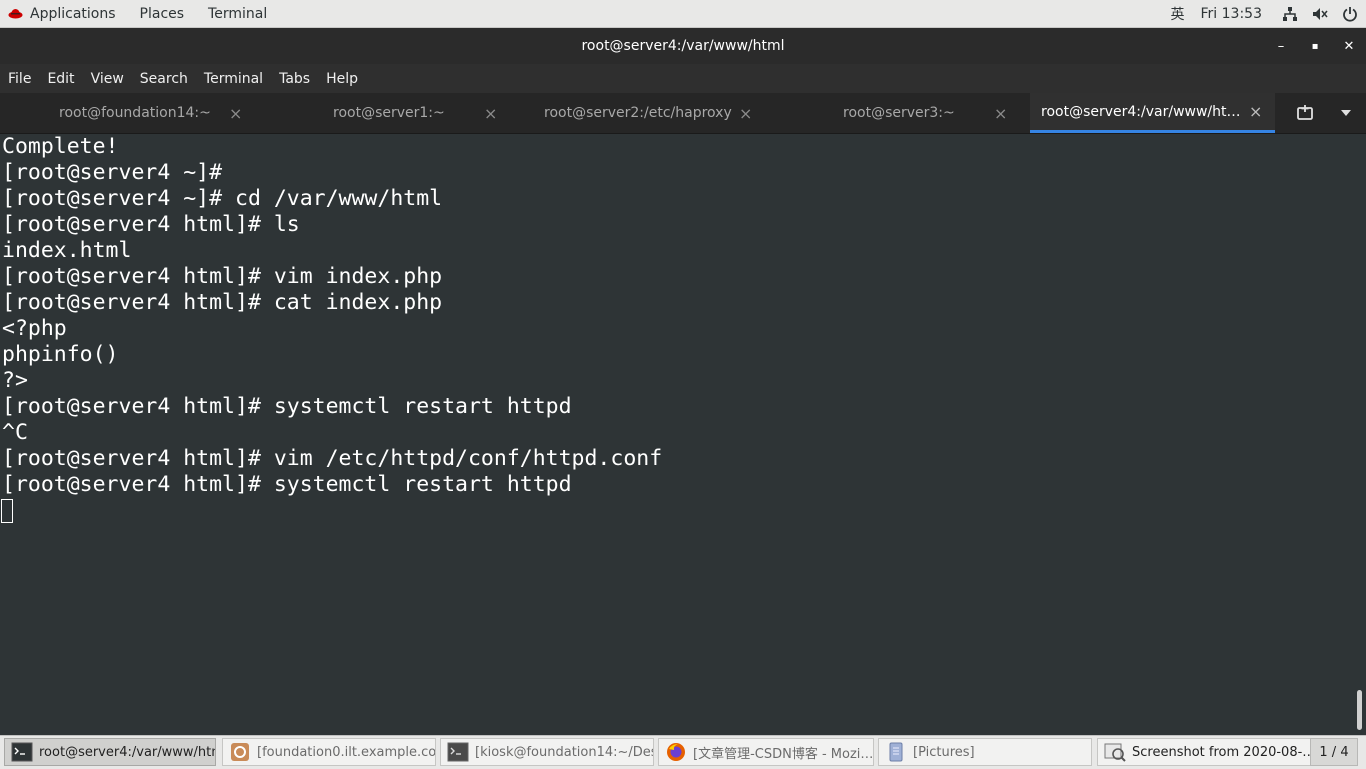 This screenshot has height=769, width=1366. What do you see at coordinates (294, 79) in the screenshot?
I see `menu-tabs: Tabs` at bounding box center [294, 79].